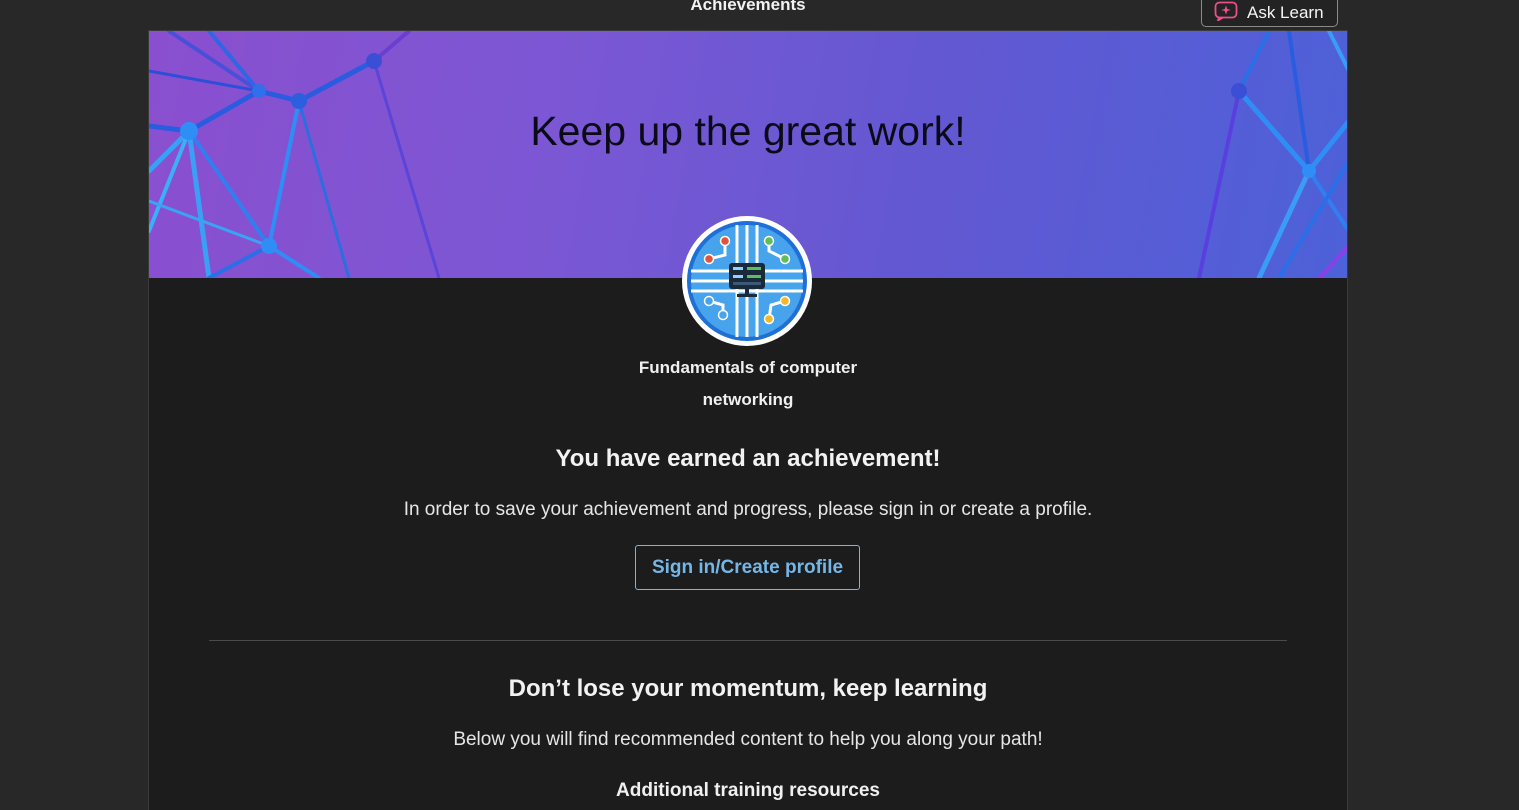 The width and height of the screenshot is (1519, 810). Describe the element at coordinates (747, 567) in the screenshot. I see `sign-in-create-profile-button: Sign in/Create profile` at that location.